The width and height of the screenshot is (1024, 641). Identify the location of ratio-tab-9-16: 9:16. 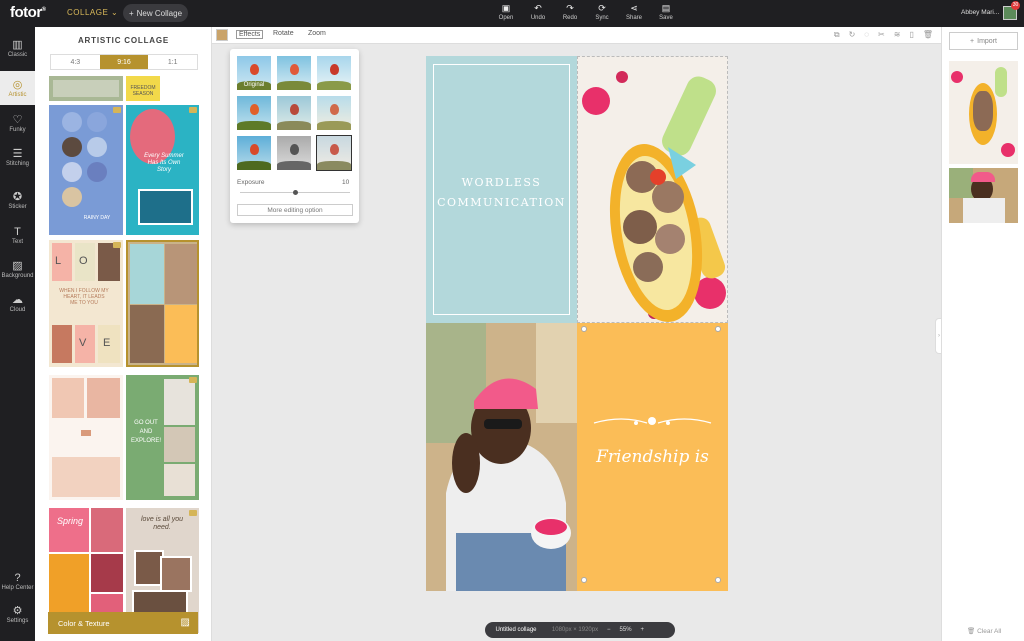
(124, 62).